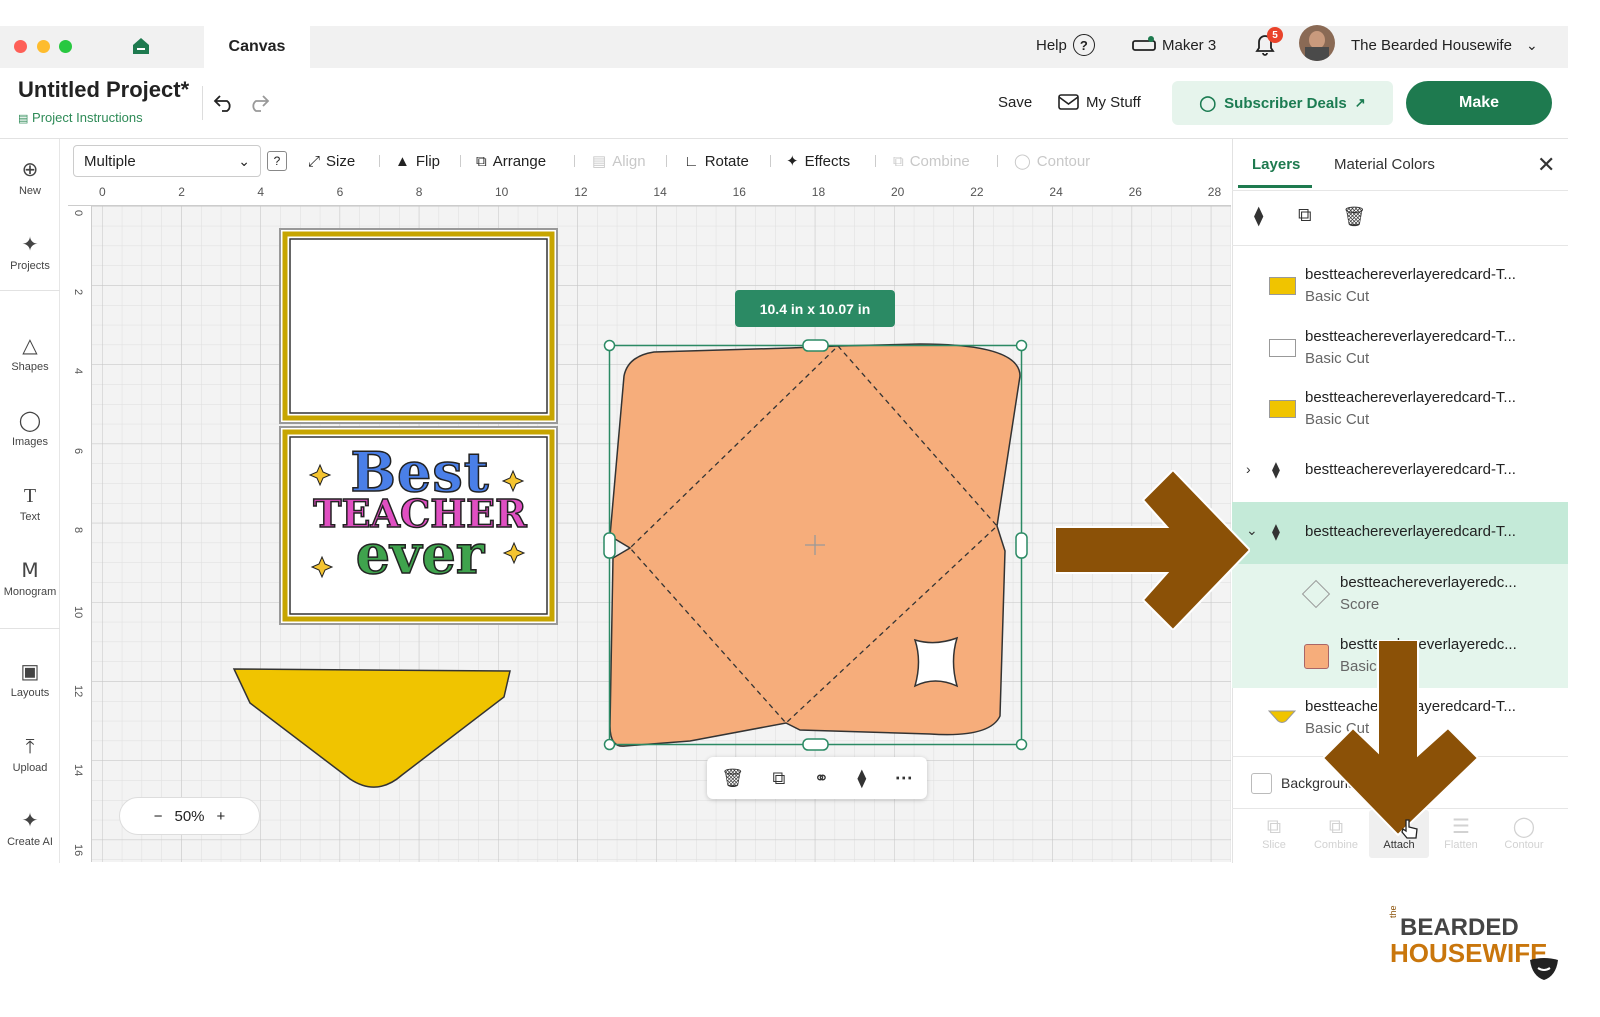 This screenshot has width=1600, height=1017. Describe the element at coordinates (1022, 161) in the screenshot. I see `contour-icon: ◯` at that location.